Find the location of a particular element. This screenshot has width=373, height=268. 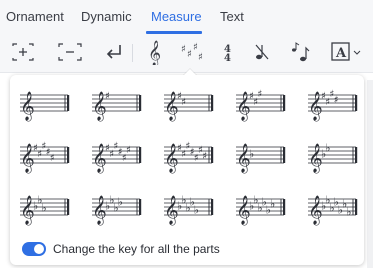

key-signature-icon: ♯ ♯ ♯ ♯ is located at coordinates (192, 52).